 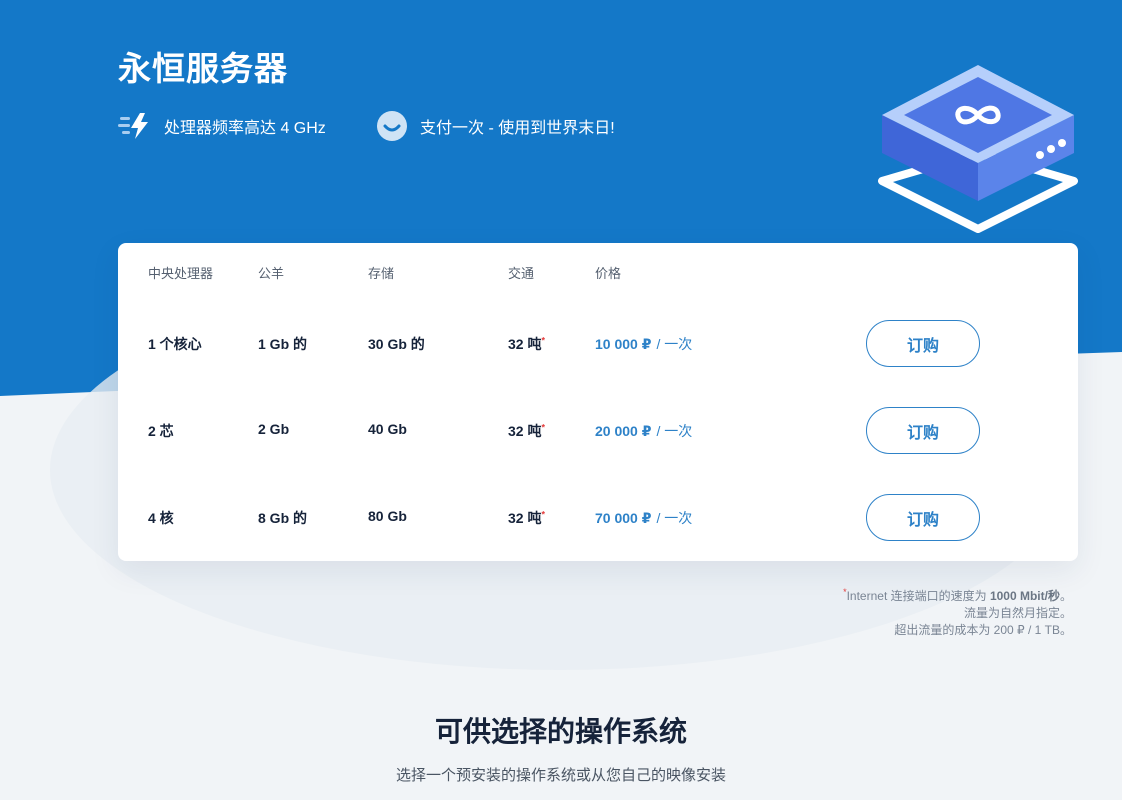 What do you see at coordinates (175, 344) in the screenshot?
I see `plan-cpu: 1 个核心` at bounding box center [175, 344].